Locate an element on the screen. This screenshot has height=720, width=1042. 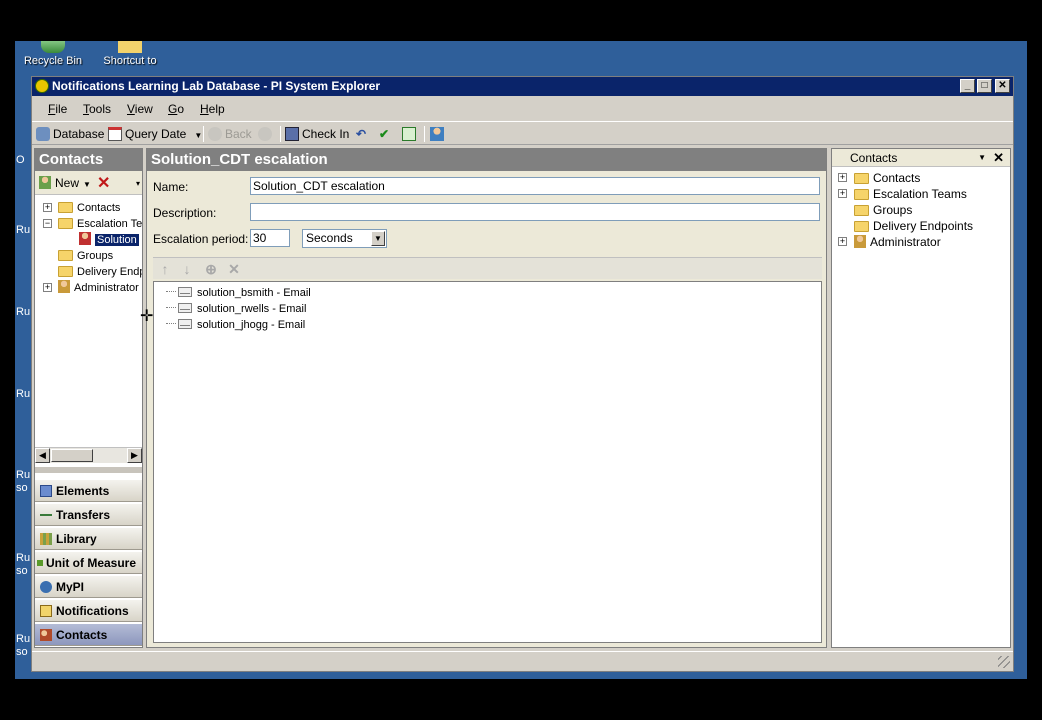
main-toolbar: Database Query Date ▼ Back Check In ↶ ✔ is located at coordinates (522, 133).